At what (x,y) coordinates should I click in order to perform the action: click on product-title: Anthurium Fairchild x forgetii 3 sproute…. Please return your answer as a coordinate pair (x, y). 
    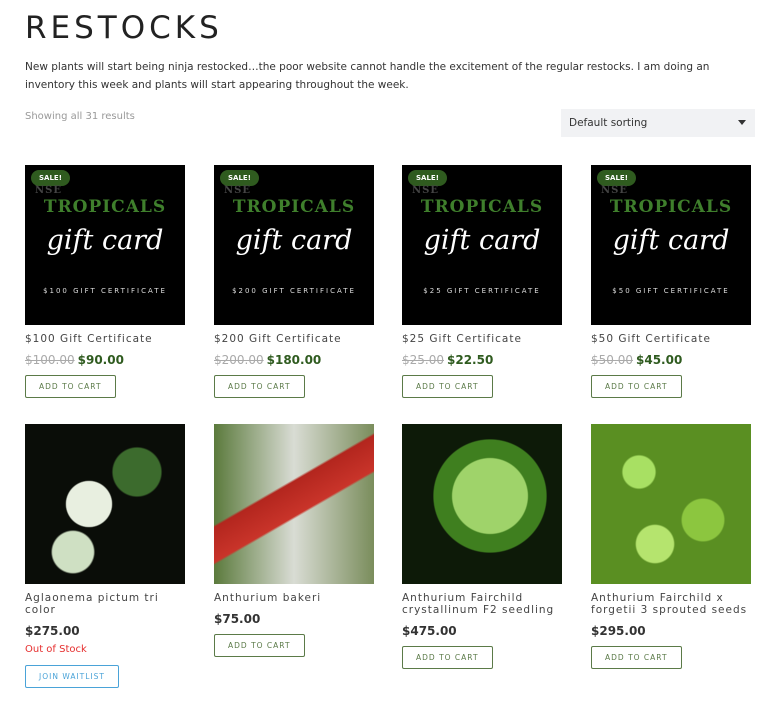
    Looking at the image, I should click on (671, 604).